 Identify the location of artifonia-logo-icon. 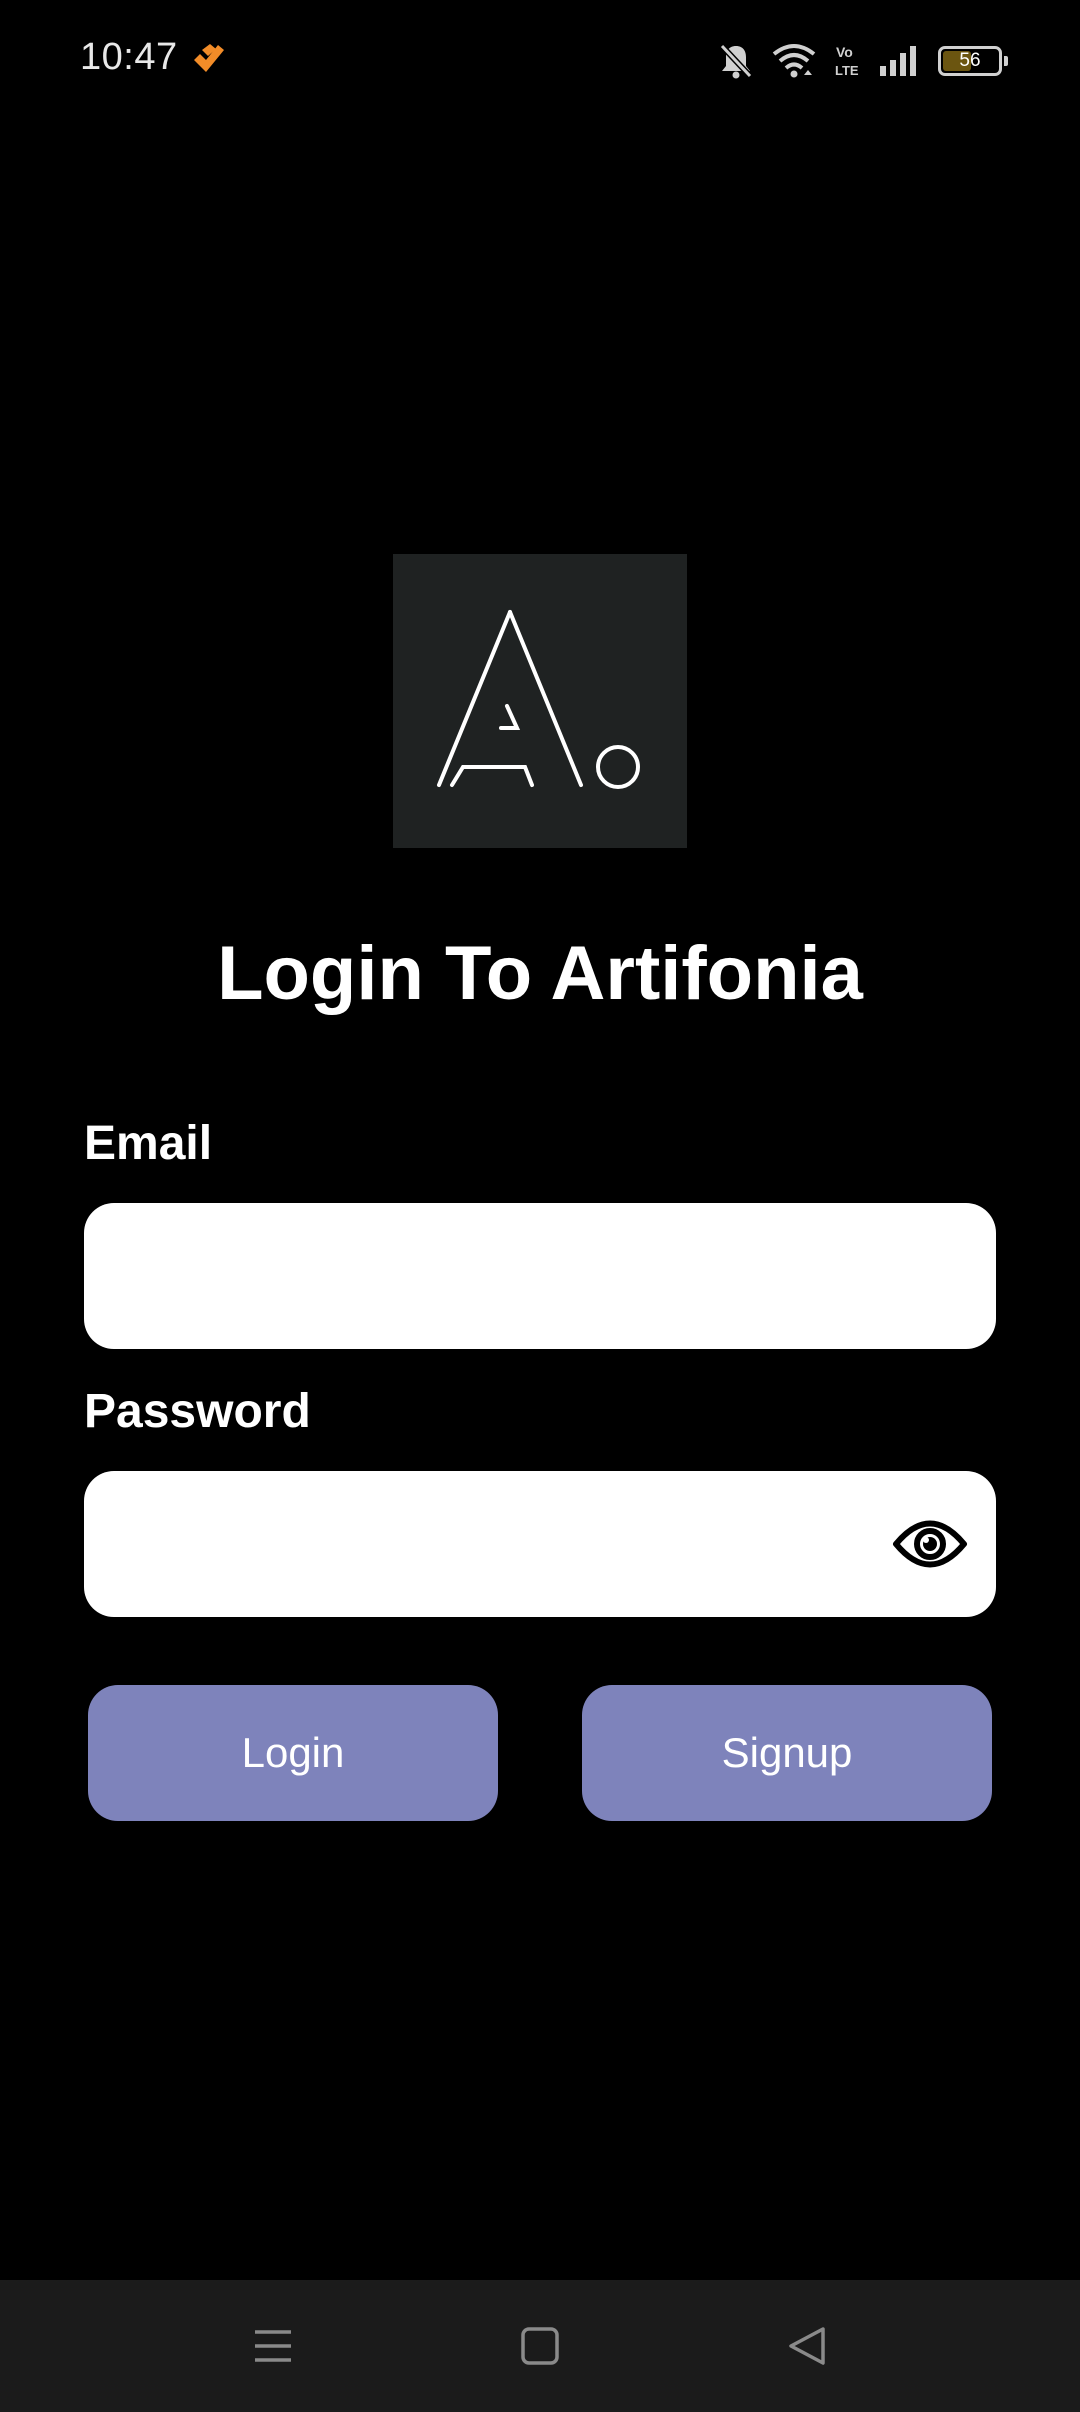
(538, 699).